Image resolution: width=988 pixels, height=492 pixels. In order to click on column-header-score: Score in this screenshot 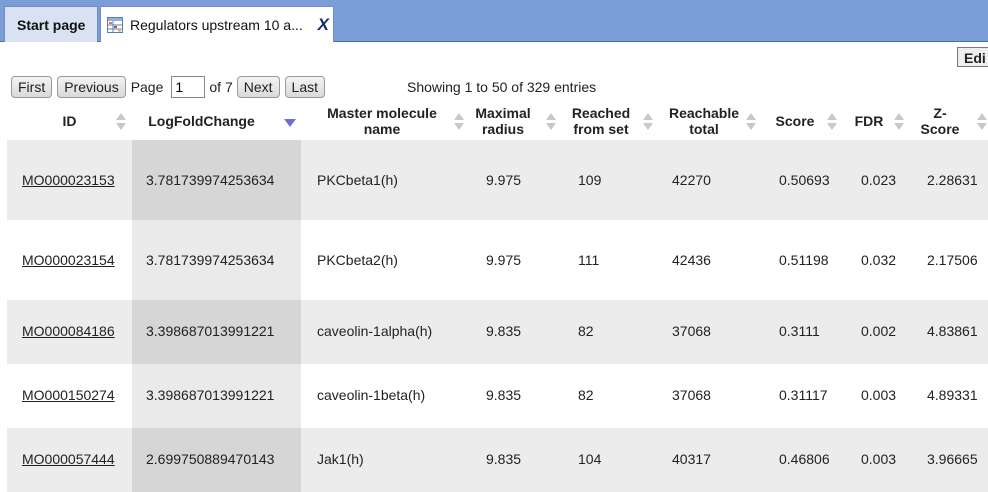, I will do `click(799, 121)`.